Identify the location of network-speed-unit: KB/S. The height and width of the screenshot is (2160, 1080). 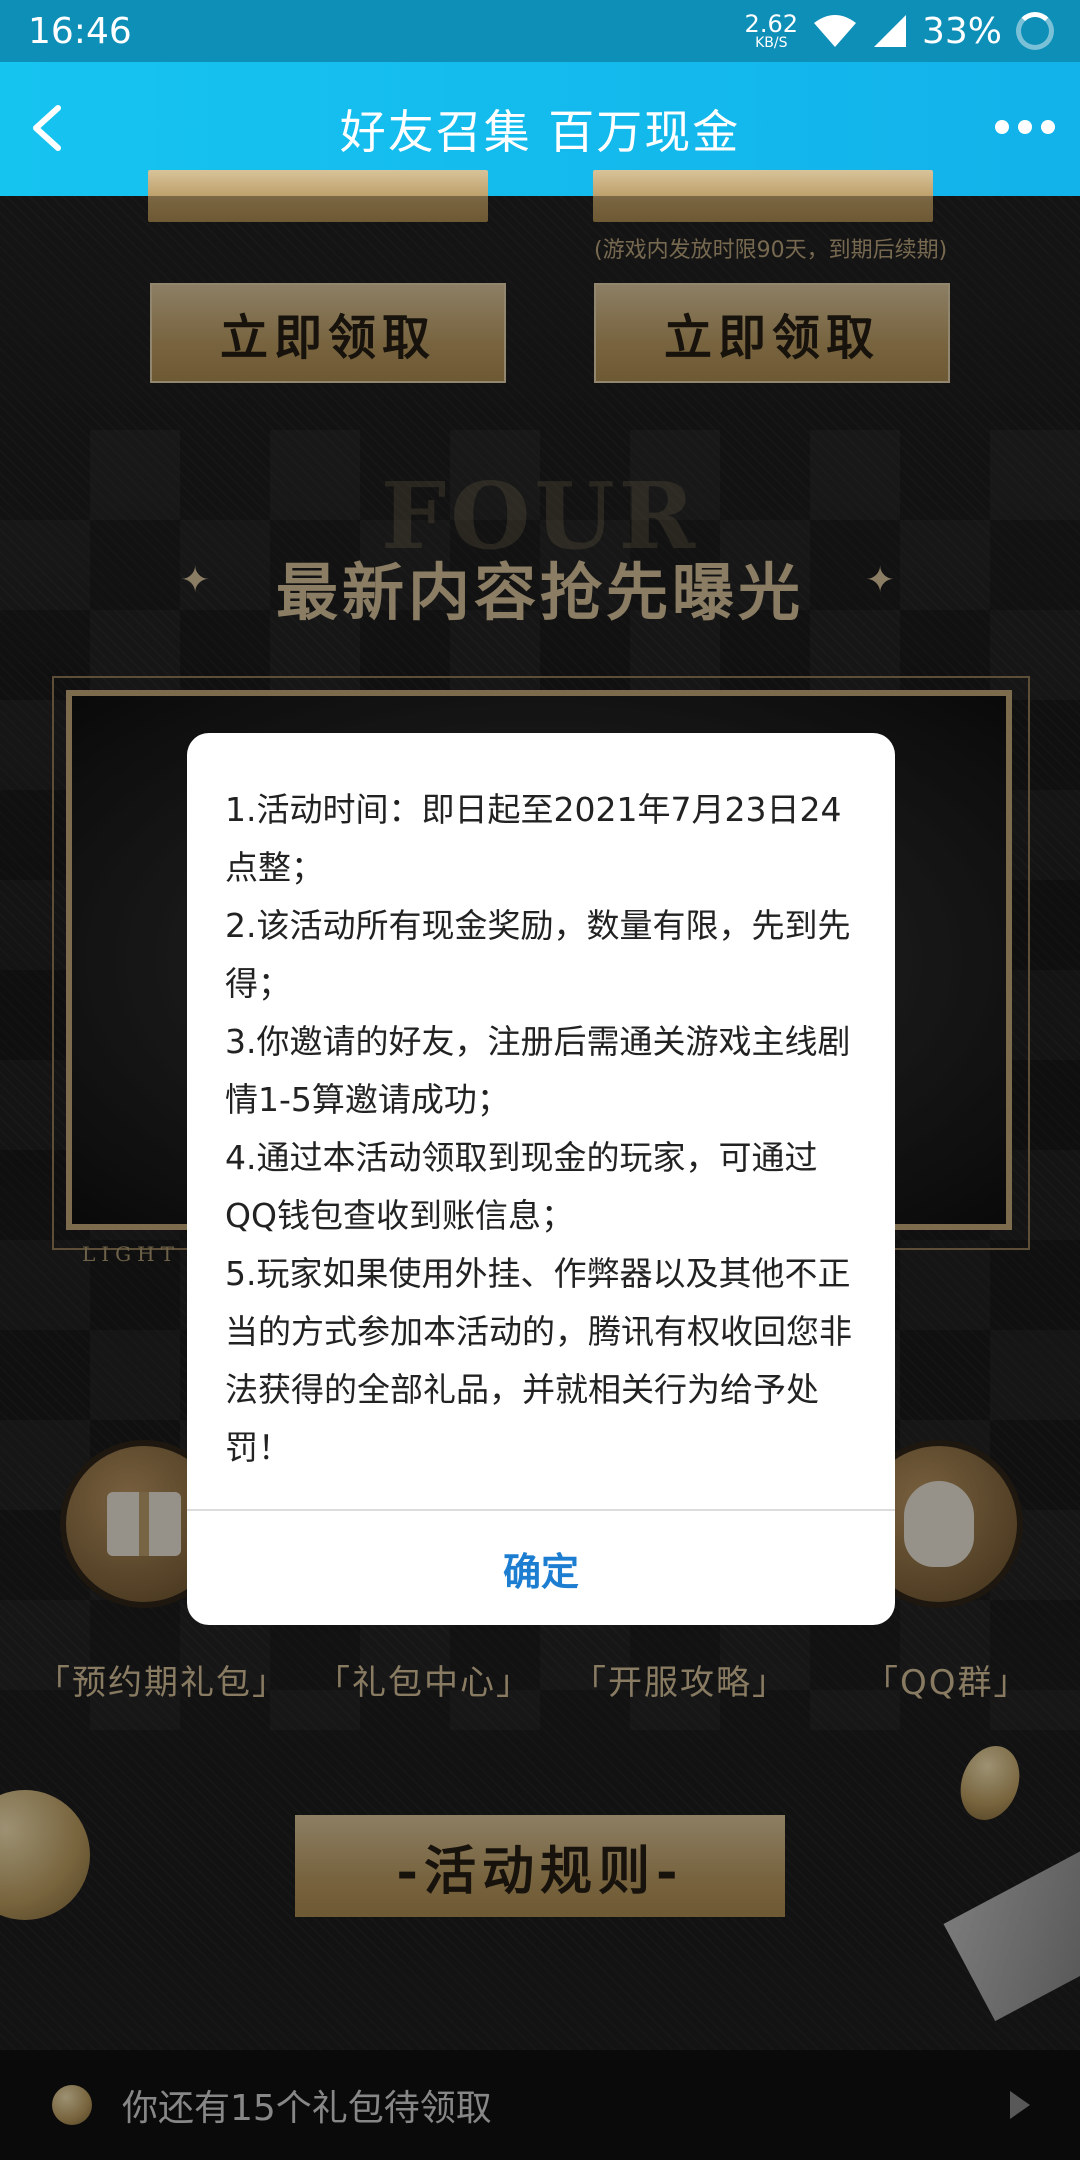
(771, 43).